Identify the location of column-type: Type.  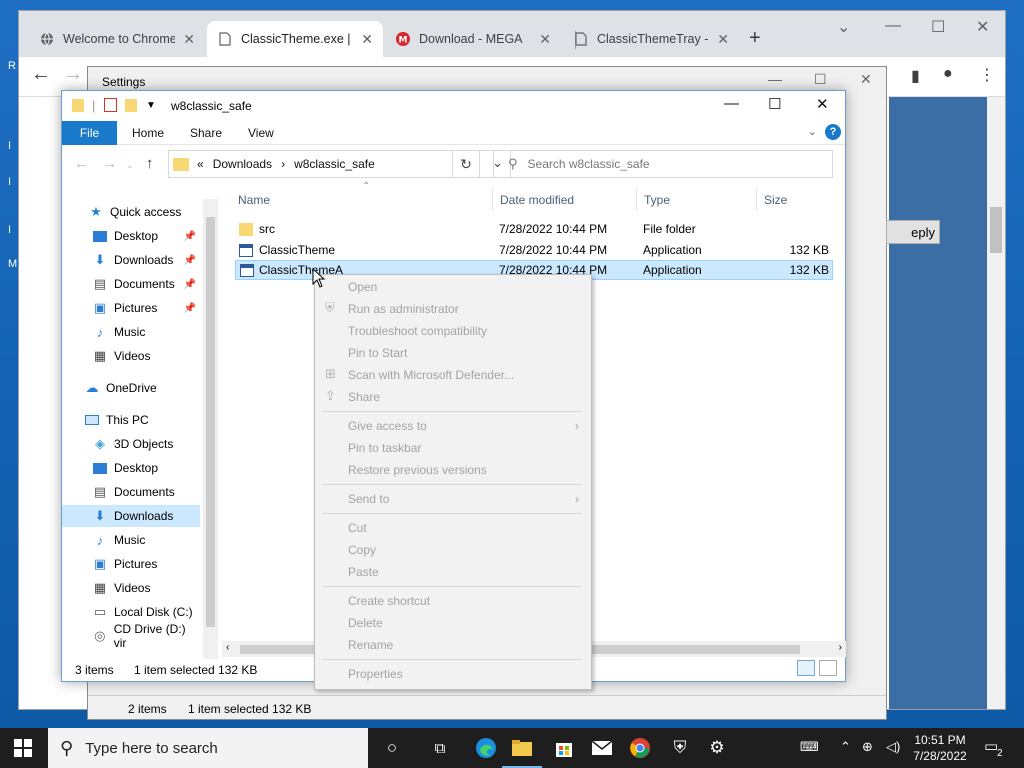
(657, 200).